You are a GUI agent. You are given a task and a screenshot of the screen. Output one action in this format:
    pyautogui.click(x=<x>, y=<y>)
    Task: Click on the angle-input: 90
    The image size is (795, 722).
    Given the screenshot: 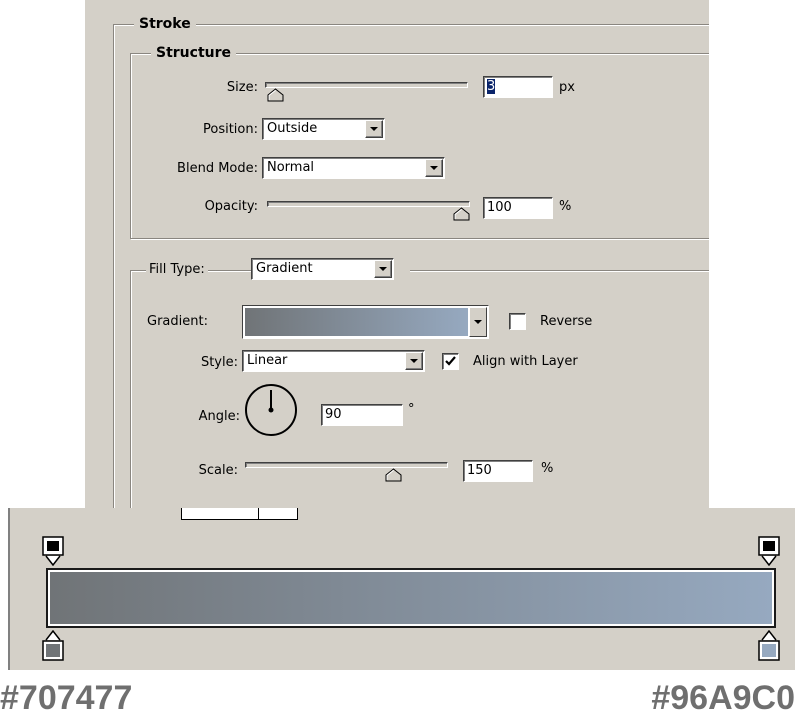 What is the action you would take?
    pyautogui.click(x=362, y=415)
    